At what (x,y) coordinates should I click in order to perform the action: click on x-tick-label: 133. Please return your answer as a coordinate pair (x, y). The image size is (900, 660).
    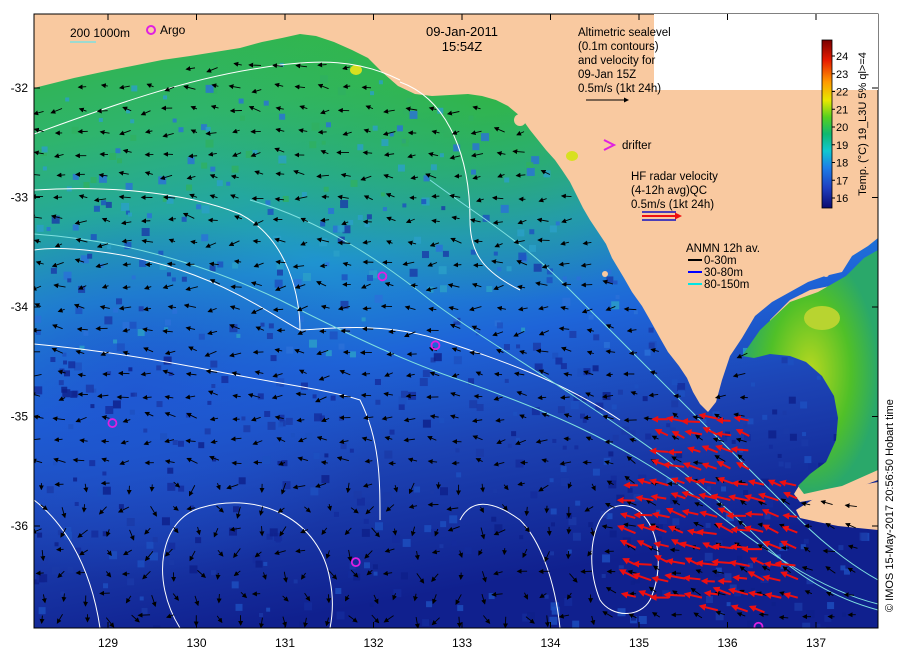
    Looking at the image, I should click on (462, 643).